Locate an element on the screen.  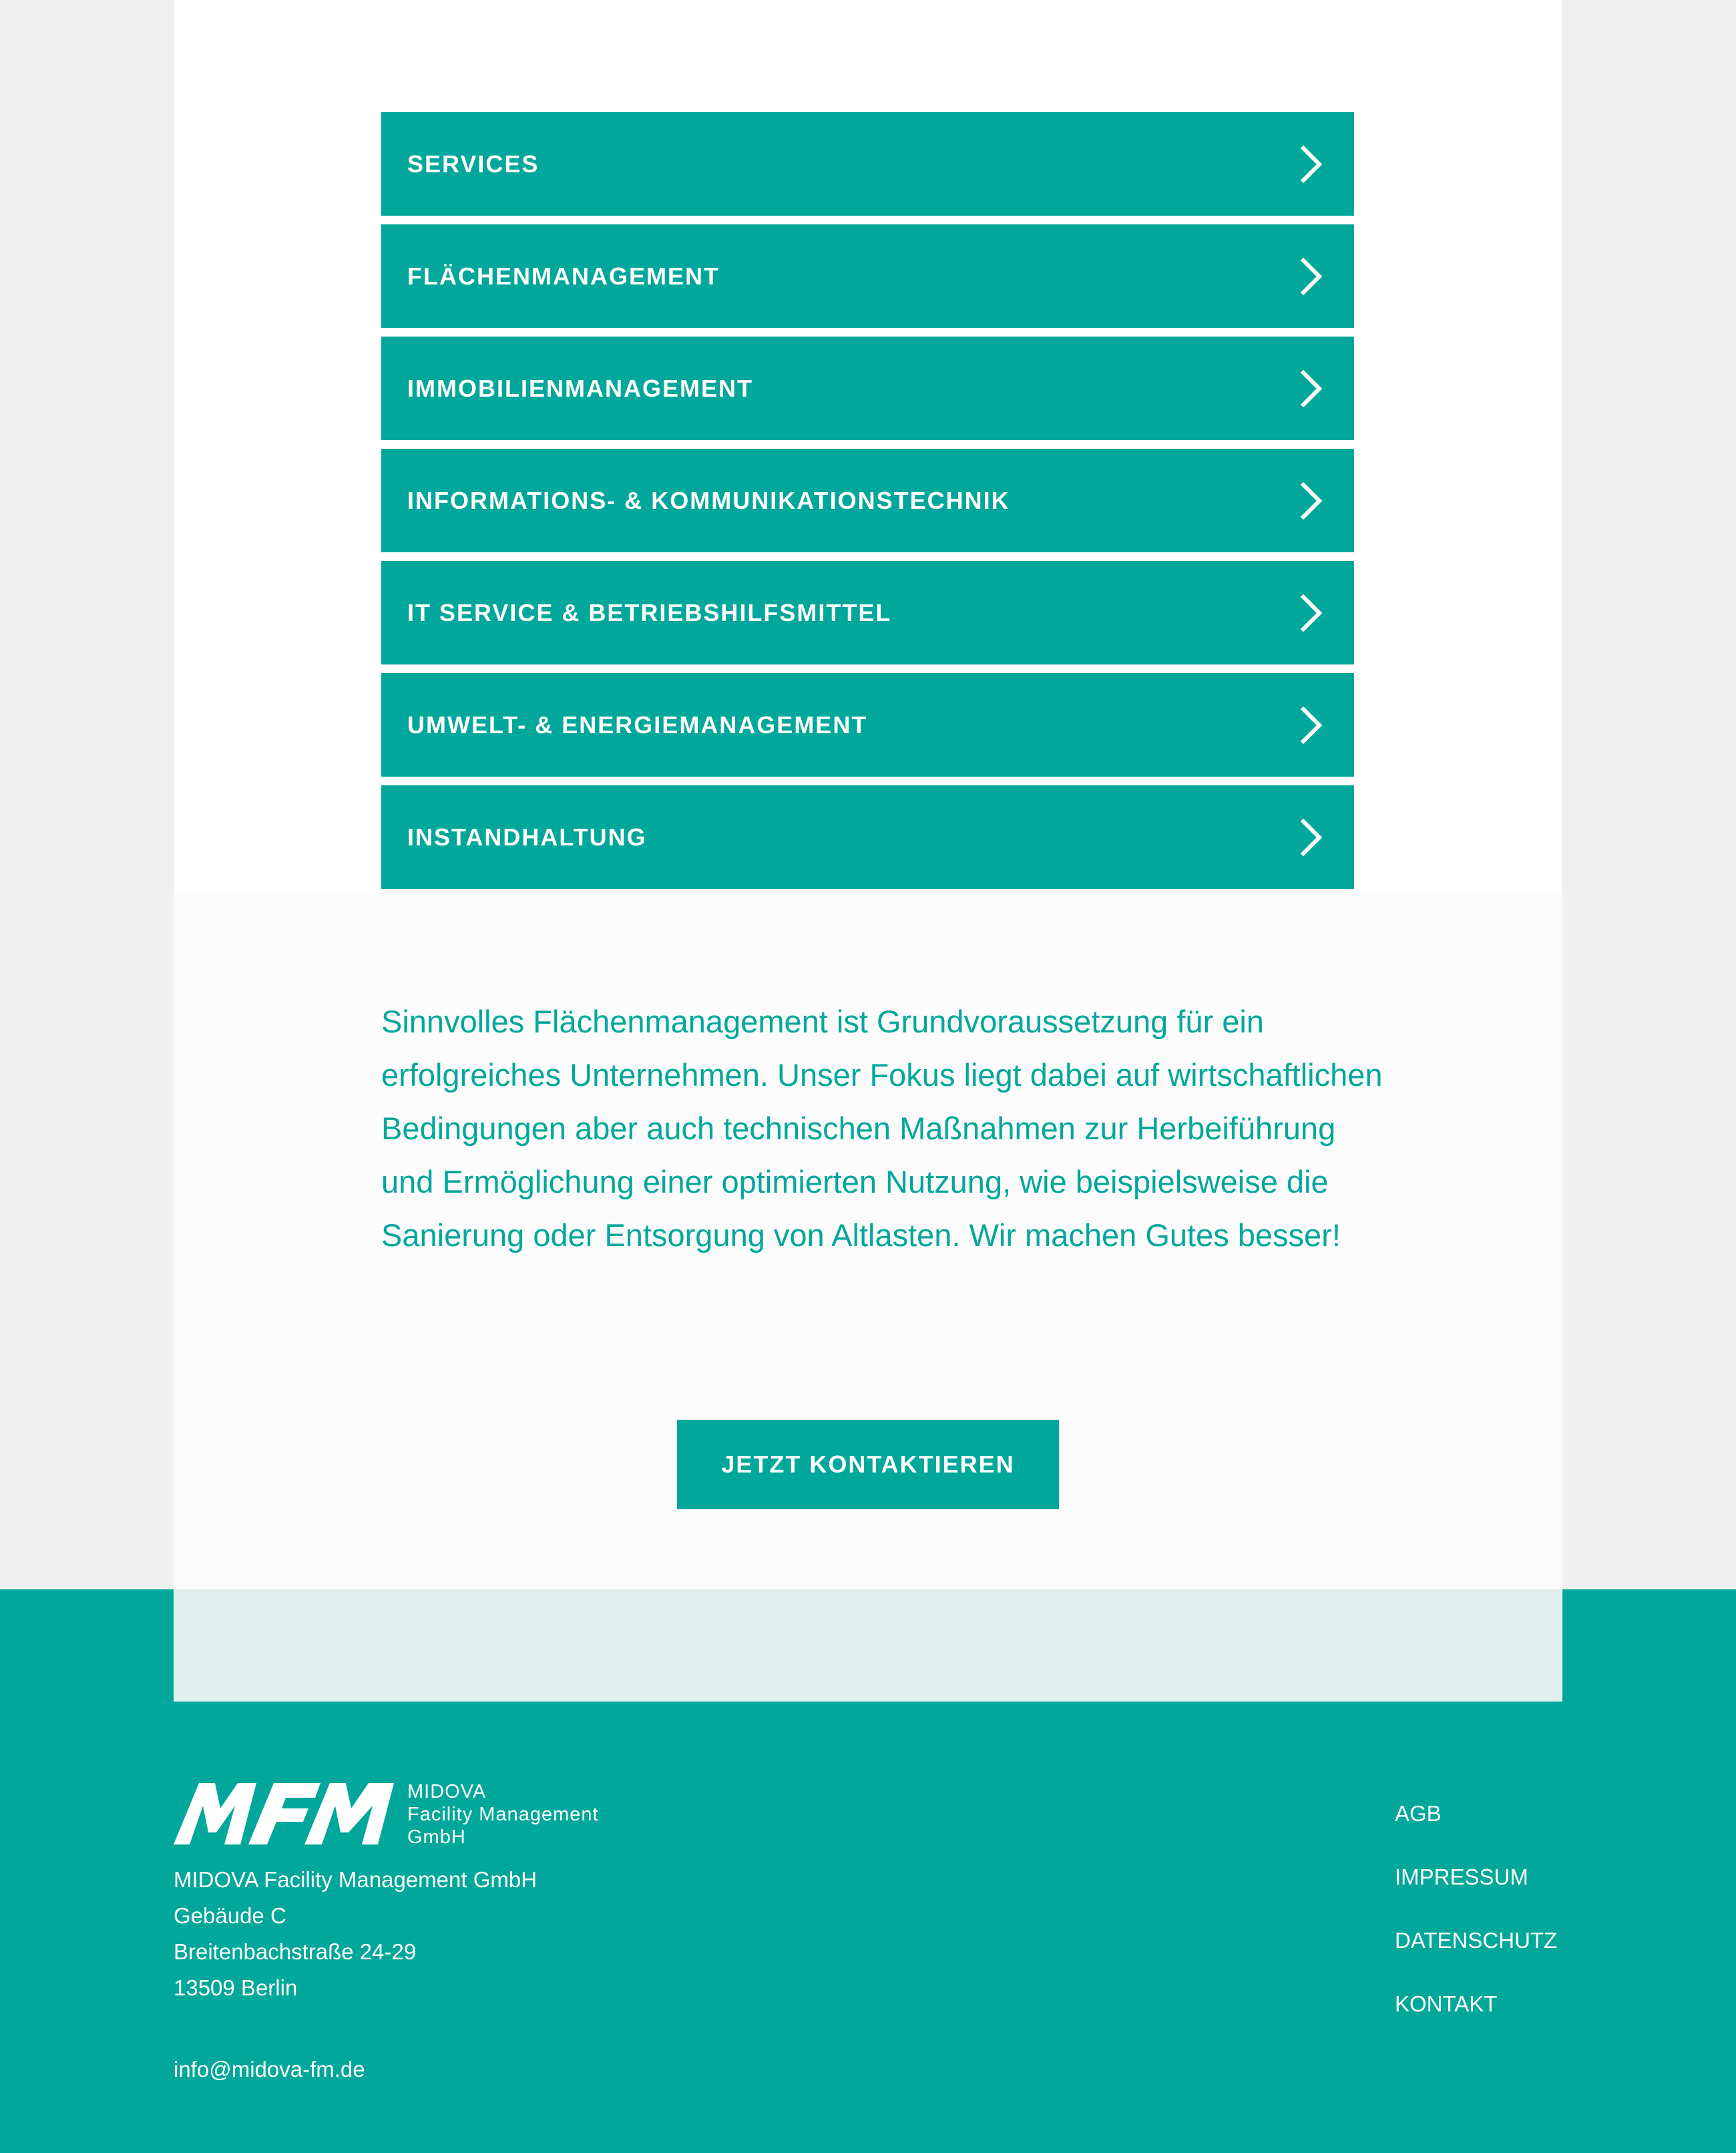
menu-item-umwelt-energie: UMWELT- & ENERGIEMANAGEMENT is located at coordinates (867, 725).